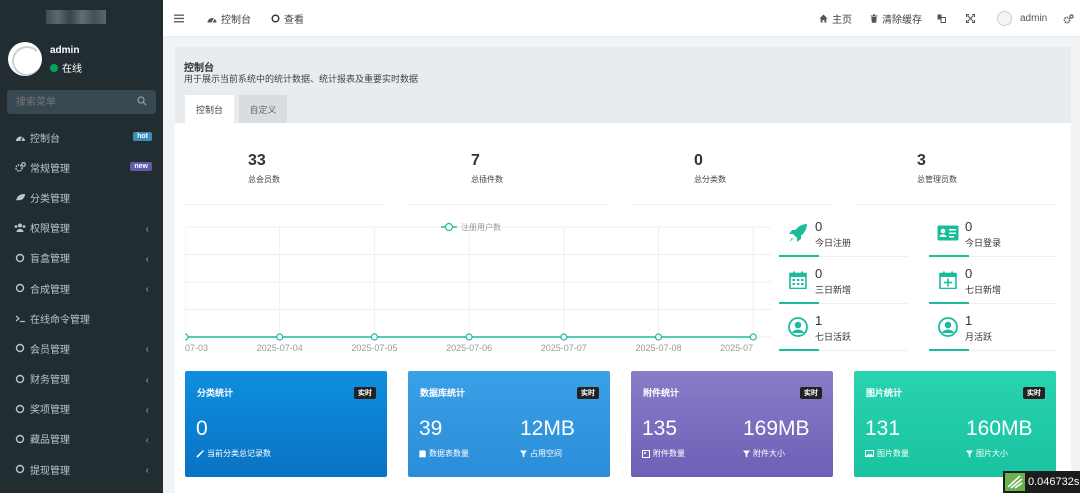  What do you see at coordinates (746, 453) in the screenshot?
I see `filter-icon` at bounding box center [746, 453].